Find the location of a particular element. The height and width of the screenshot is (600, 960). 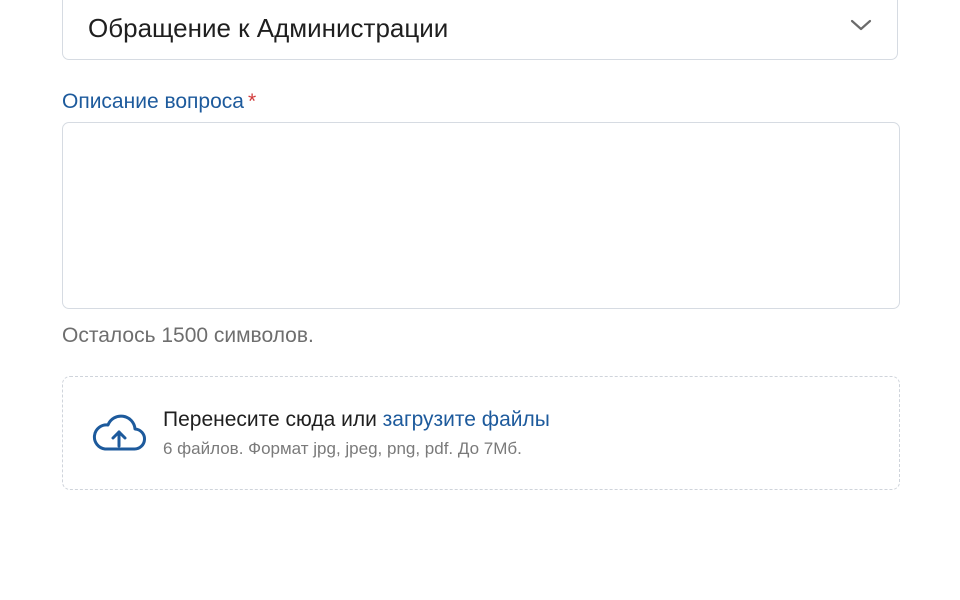

character-counter: Осталось 1500 символов. is located at coordinates (188, 335).